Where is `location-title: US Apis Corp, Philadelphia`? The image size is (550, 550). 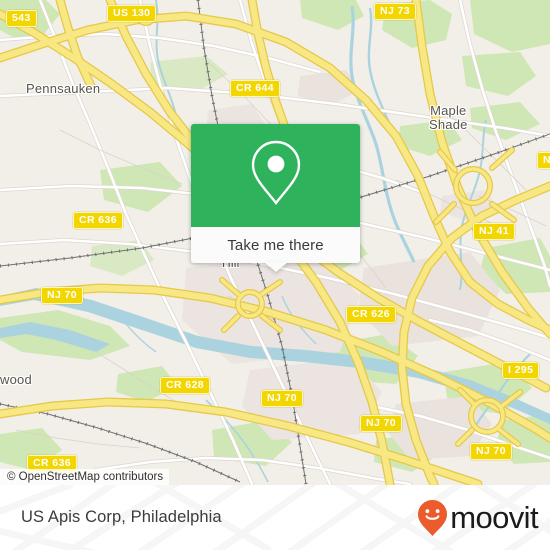
location-title: US Apis Corp, Philadelphia is located at coordinates (121, 517).